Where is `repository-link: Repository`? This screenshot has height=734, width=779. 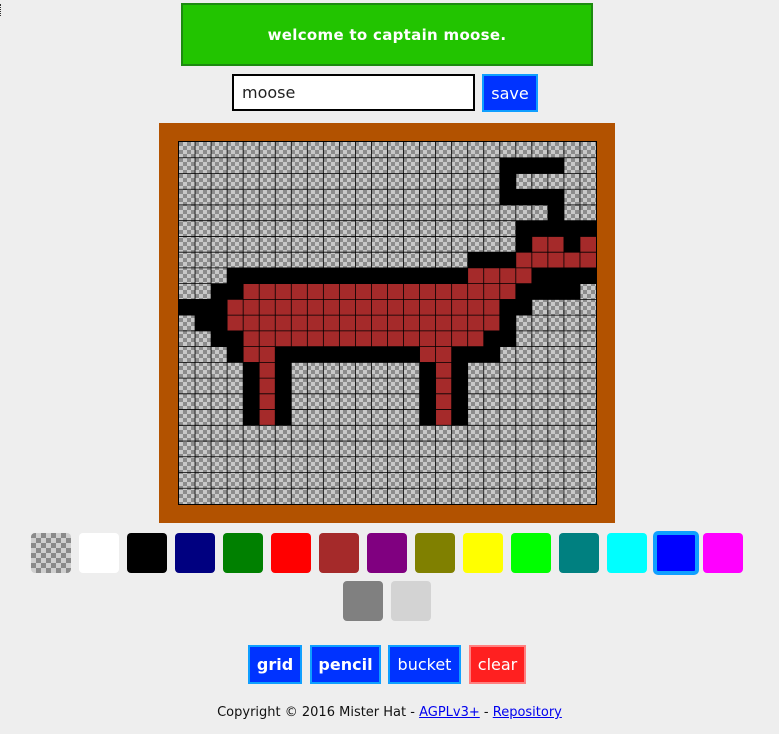 repository-link: Repository is located at coordinates (527, 712).